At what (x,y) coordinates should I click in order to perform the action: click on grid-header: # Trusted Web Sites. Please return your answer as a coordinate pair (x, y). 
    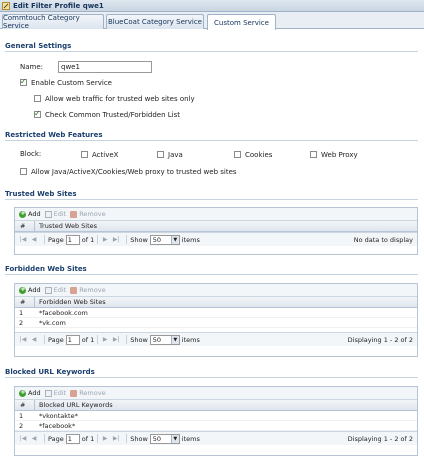
    Looking at the image, I should click on (216, 226).